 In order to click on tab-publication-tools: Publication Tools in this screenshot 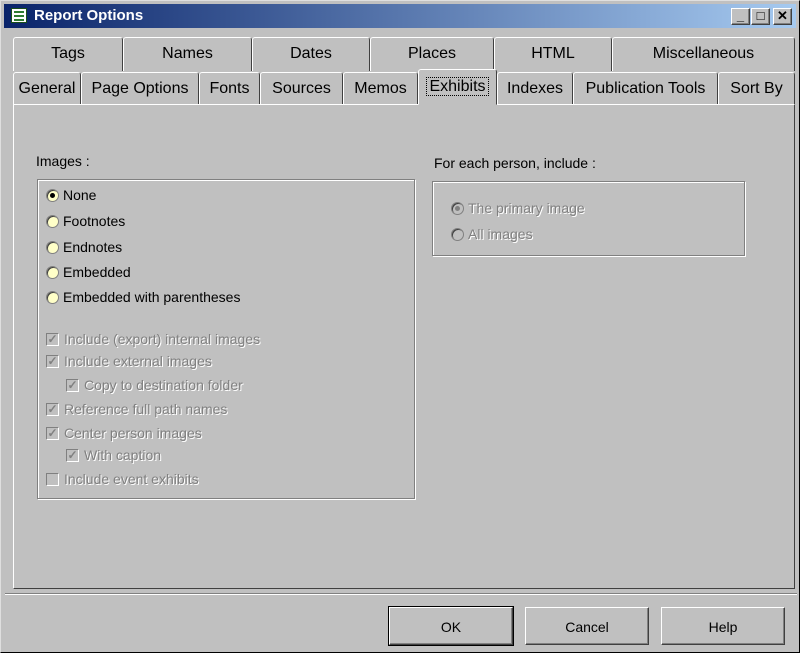, I will do `click(645, 88)`.